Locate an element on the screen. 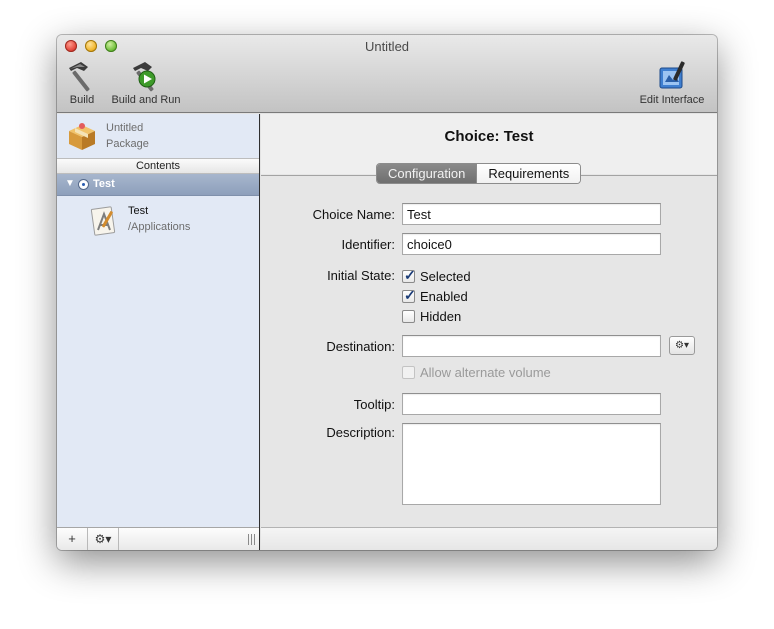 The width and height of the screenshot is (774, 629). allow-alternate-volume-checkbox: Allow alternate volume is located at coordinates (476, 372).